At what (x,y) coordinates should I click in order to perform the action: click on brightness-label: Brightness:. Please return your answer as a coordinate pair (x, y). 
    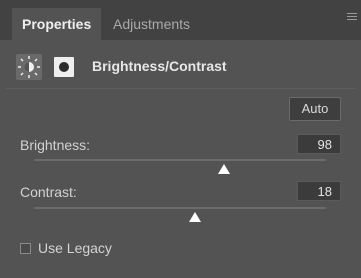
    Looking at the image, I should click on (55, 145).